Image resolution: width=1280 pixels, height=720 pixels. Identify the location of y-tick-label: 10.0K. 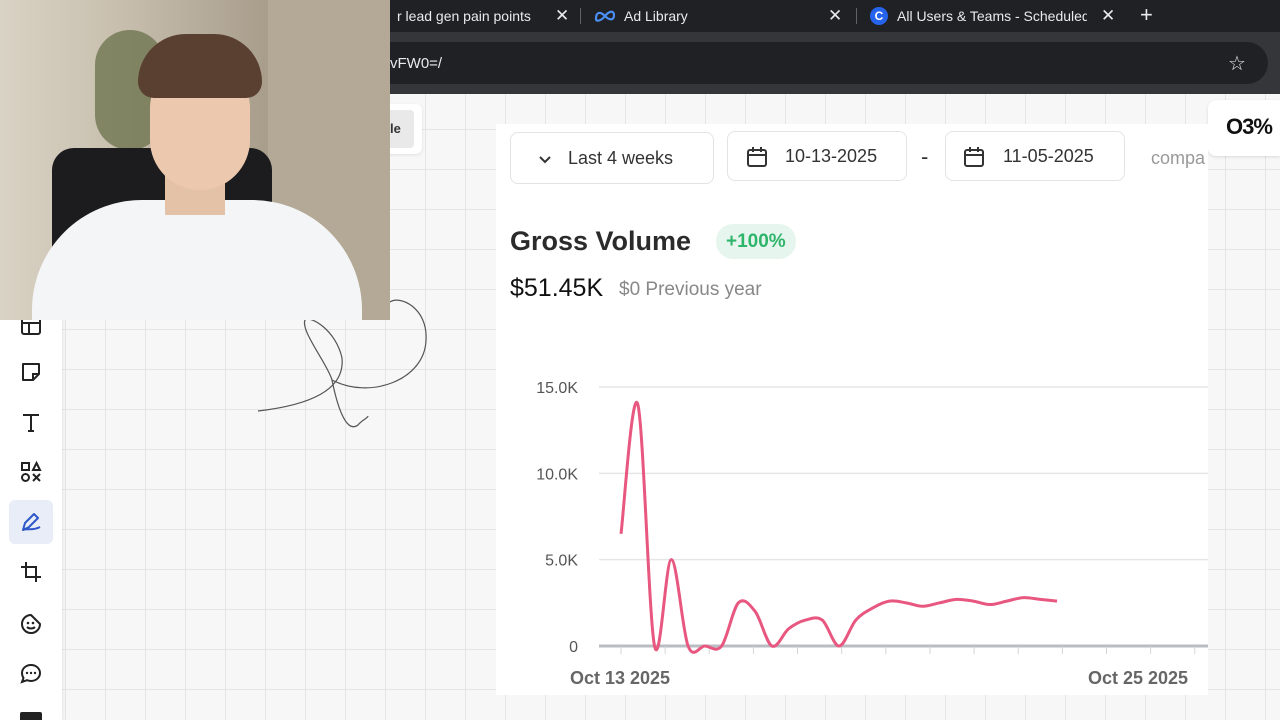
(557, 474).